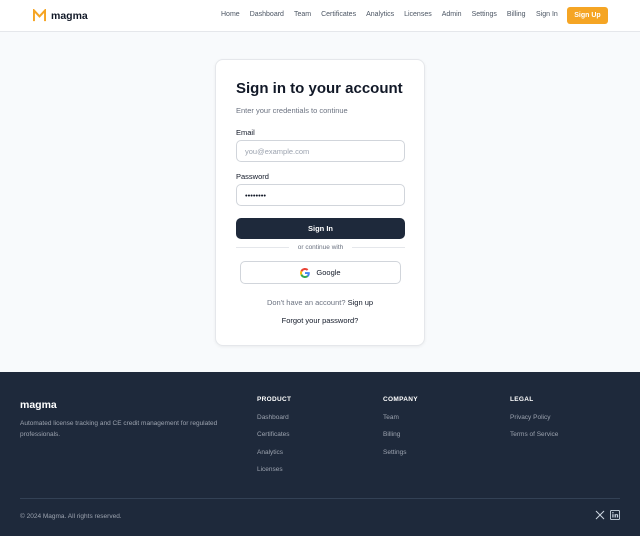 Image resolution: width=640 pixels, height=536 pixels. I want to click on copyright-text: © 2024 Magma. All rights reserved., so click(71, 516).